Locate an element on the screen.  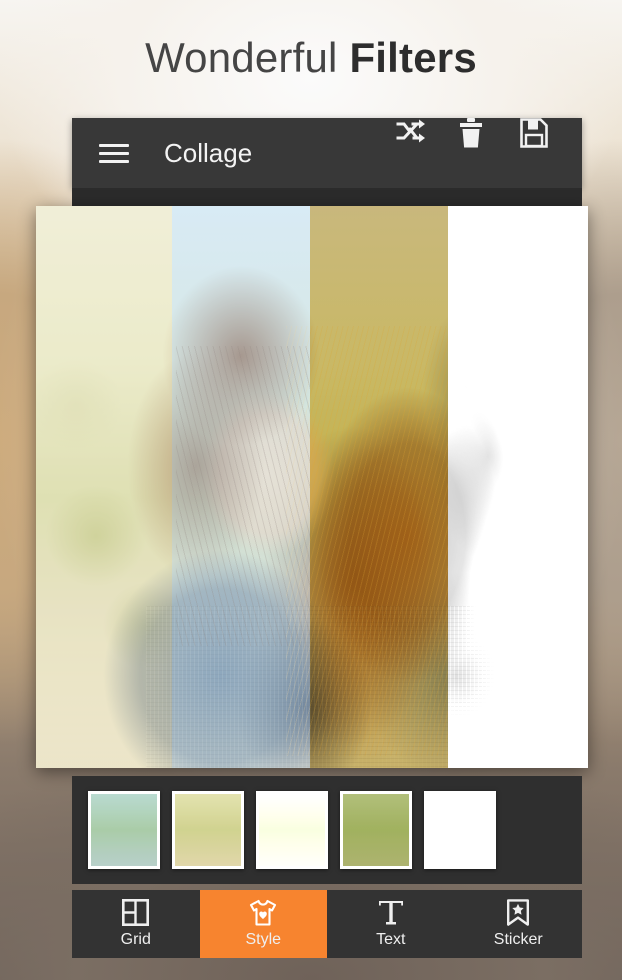
filter-band-black-white is located at coordinates (518, 487).